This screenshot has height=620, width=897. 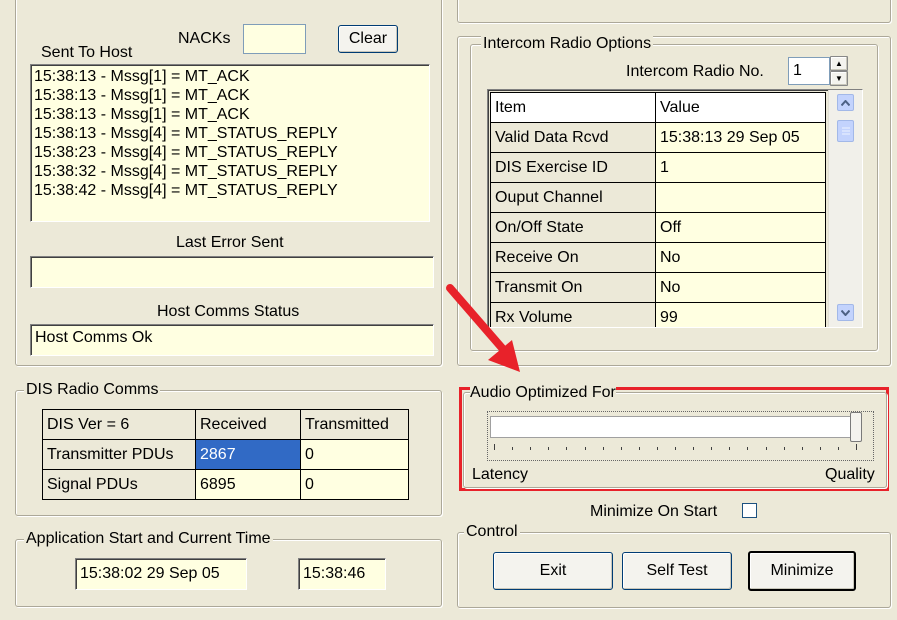 I want to click on intercom-radio-no-label: Intercom Radio No., so click(x=695, y=71).